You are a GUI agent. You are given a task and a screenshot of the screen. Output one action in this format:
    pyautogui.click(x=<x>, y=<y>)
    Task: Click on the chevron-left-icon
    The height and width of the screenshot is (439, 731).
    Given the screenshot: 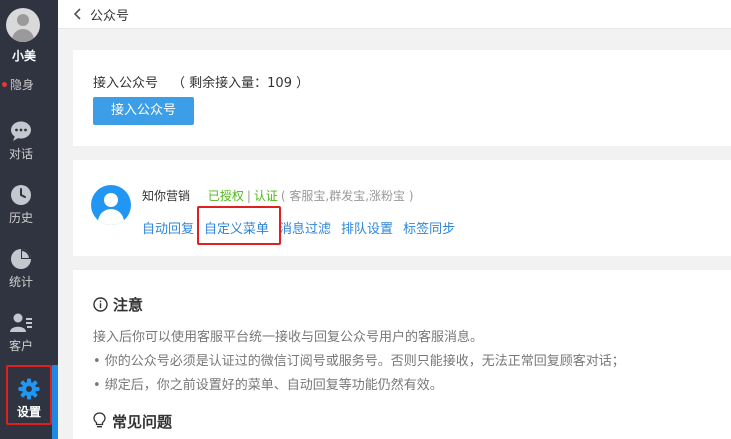 What is the action you would take?
    pyautogui.click(x=78, y=14)
    